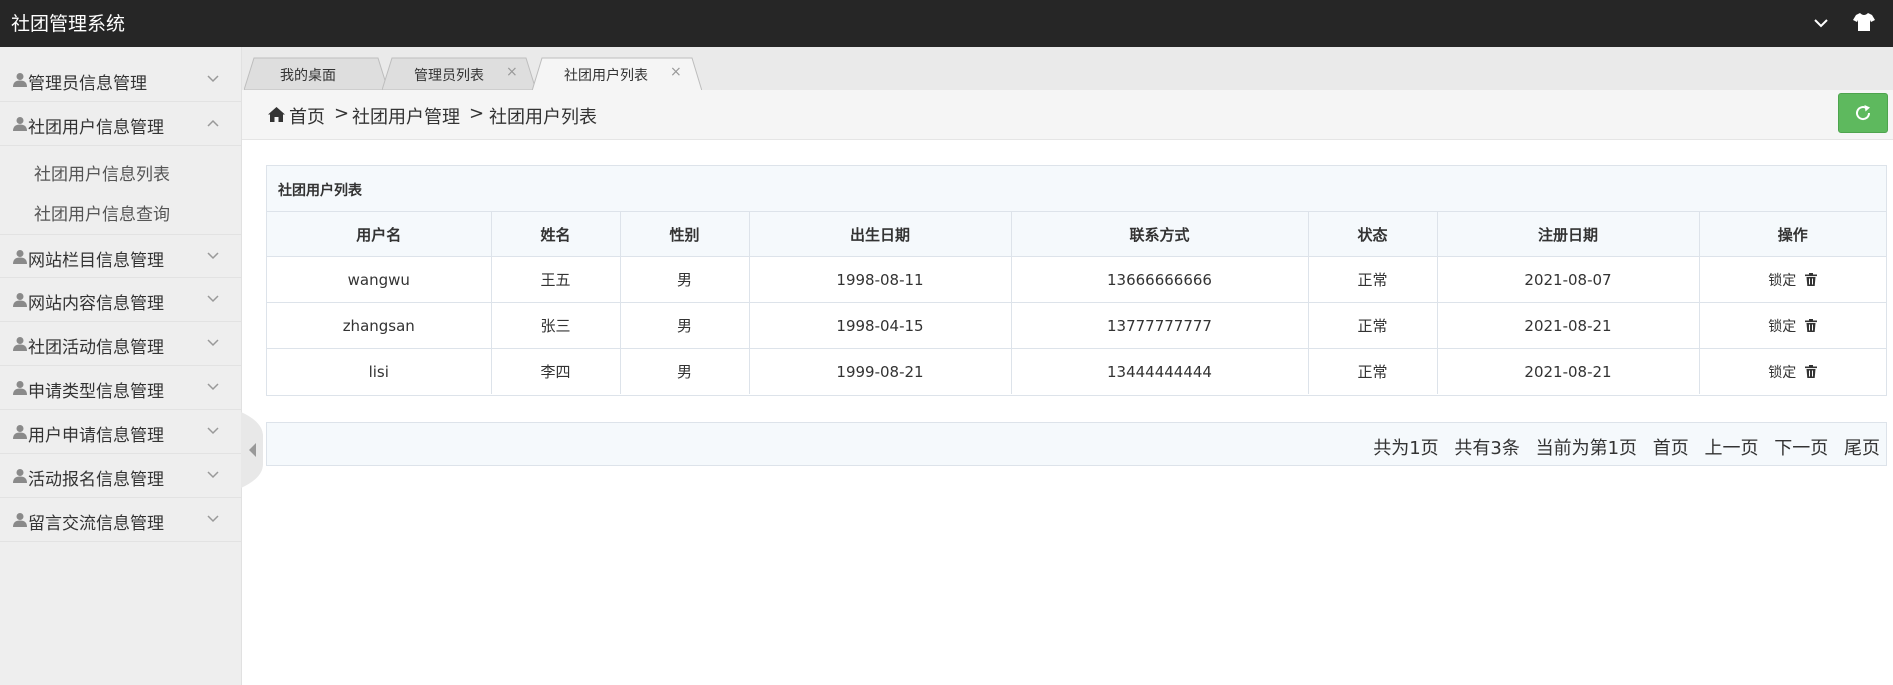 The width and height of the screenshot is (1893, 685). I want to click on cell-name: 张三, so click(555, 325).